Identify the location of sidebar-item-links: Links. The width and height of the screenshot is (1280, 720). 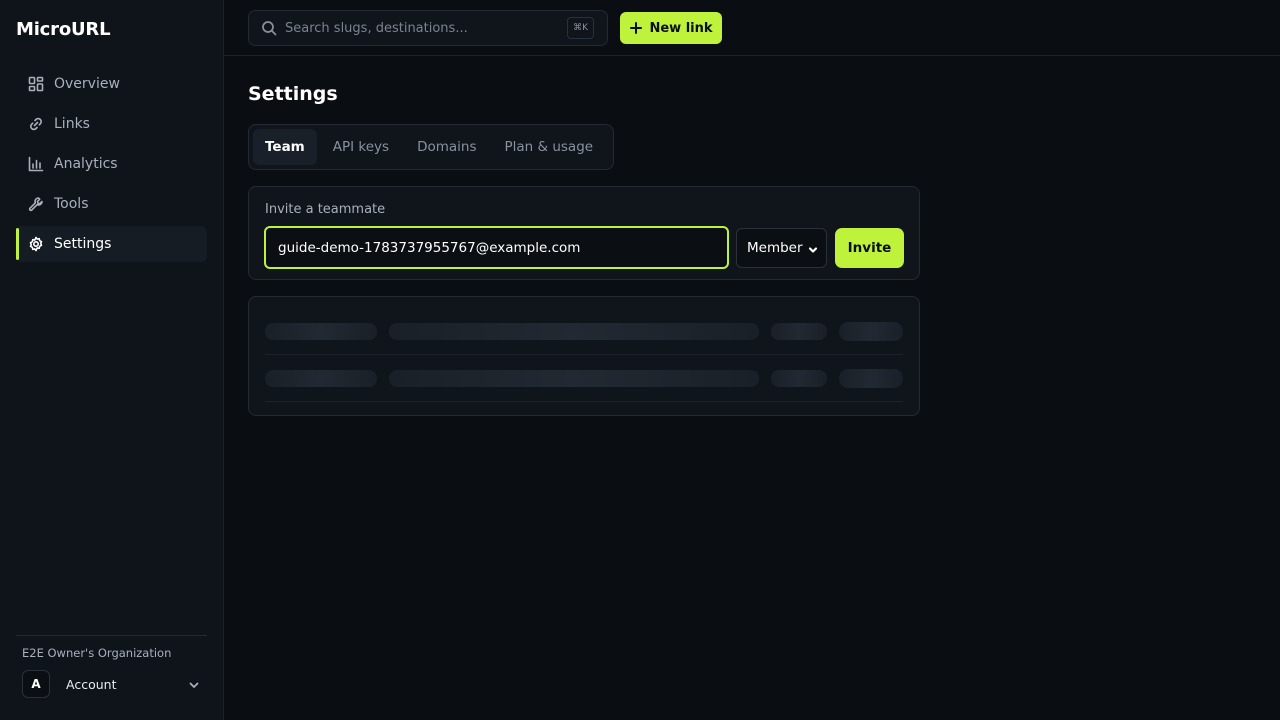
(111, 124).